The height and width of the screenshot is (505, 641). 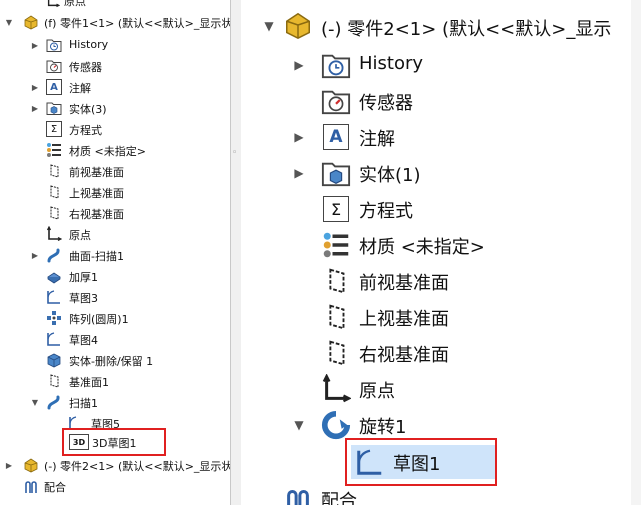 I want to click on panel-gap, so click(x=236, y=252).